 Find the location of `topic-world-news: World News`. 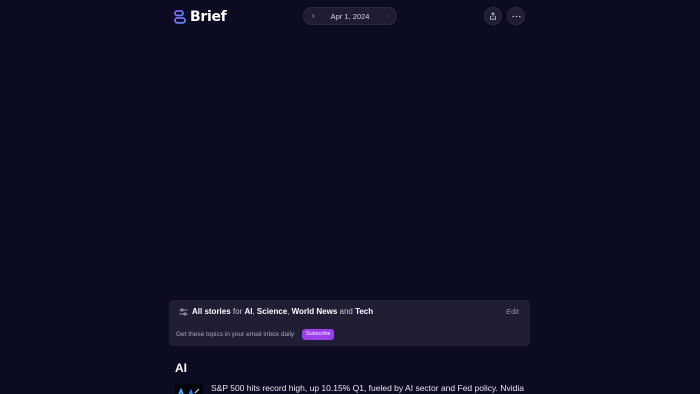

topic-world-news: World News is located at coordinates (314, 311).